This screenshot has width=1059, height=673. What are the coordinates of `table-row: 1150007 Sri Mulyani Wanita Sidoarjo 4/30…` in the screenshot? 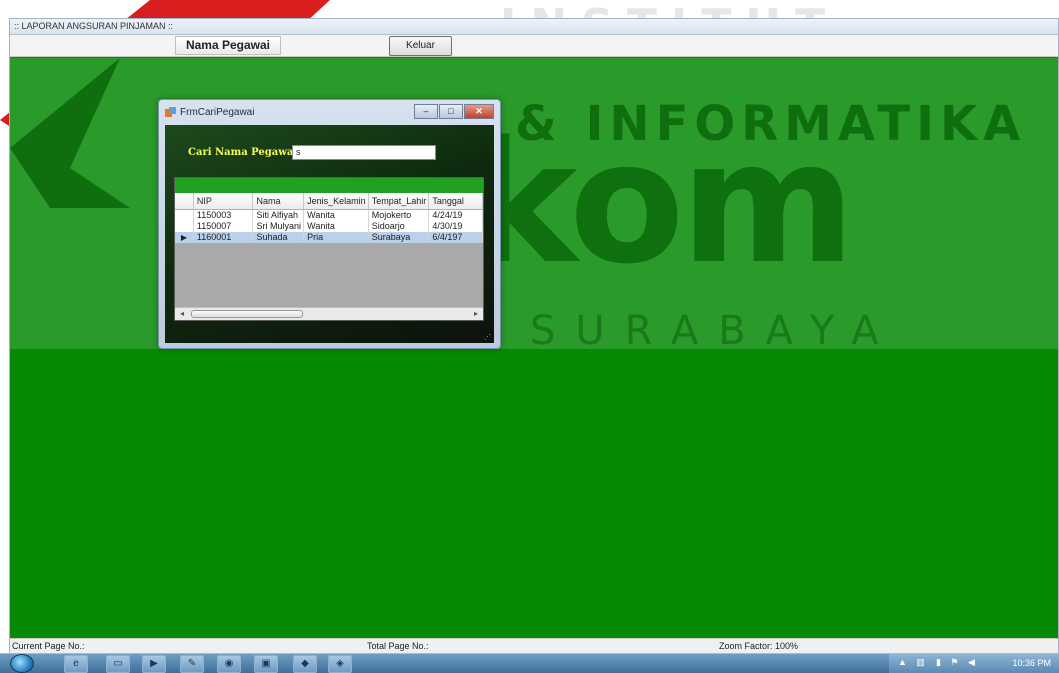 It's located at (329, 226).